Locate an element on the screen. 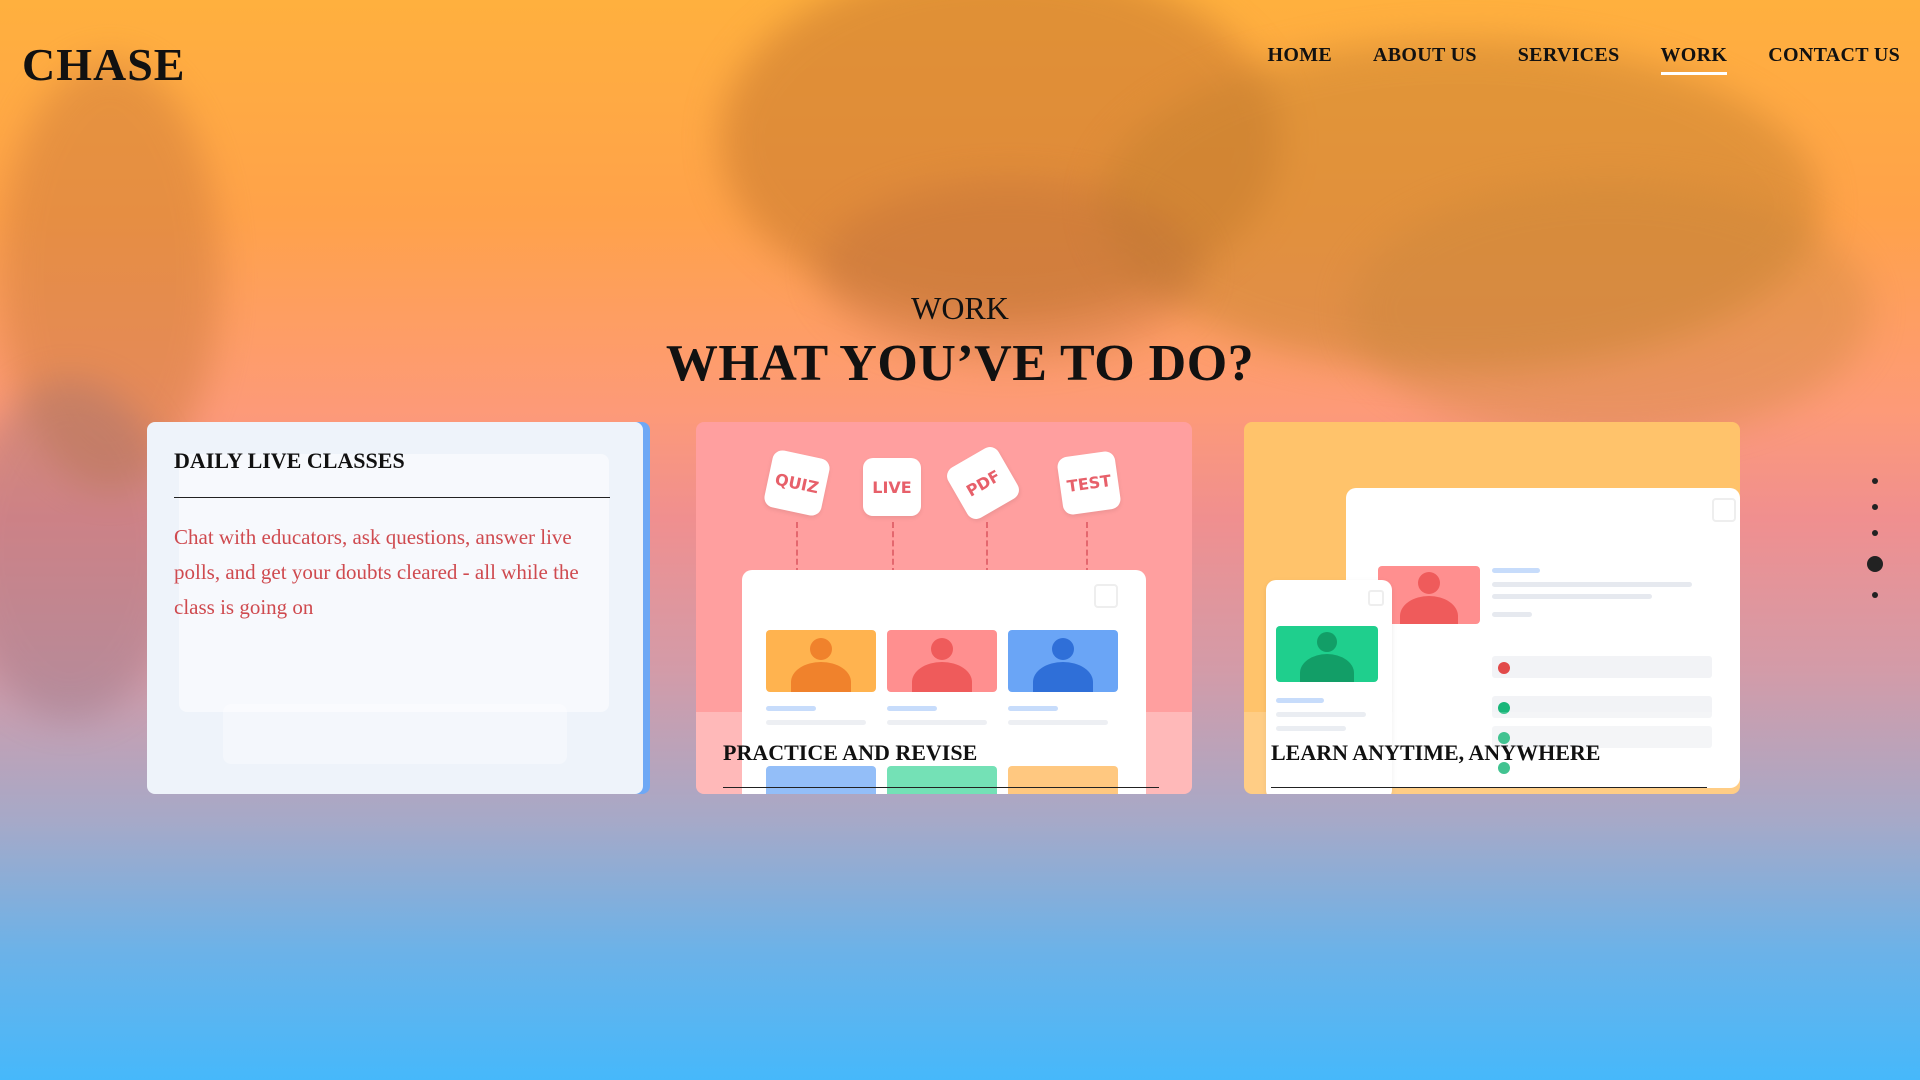 The width and height of the screenshot is (1920, 1080). nav-work: WORK is located at coordinates (1694, 59).